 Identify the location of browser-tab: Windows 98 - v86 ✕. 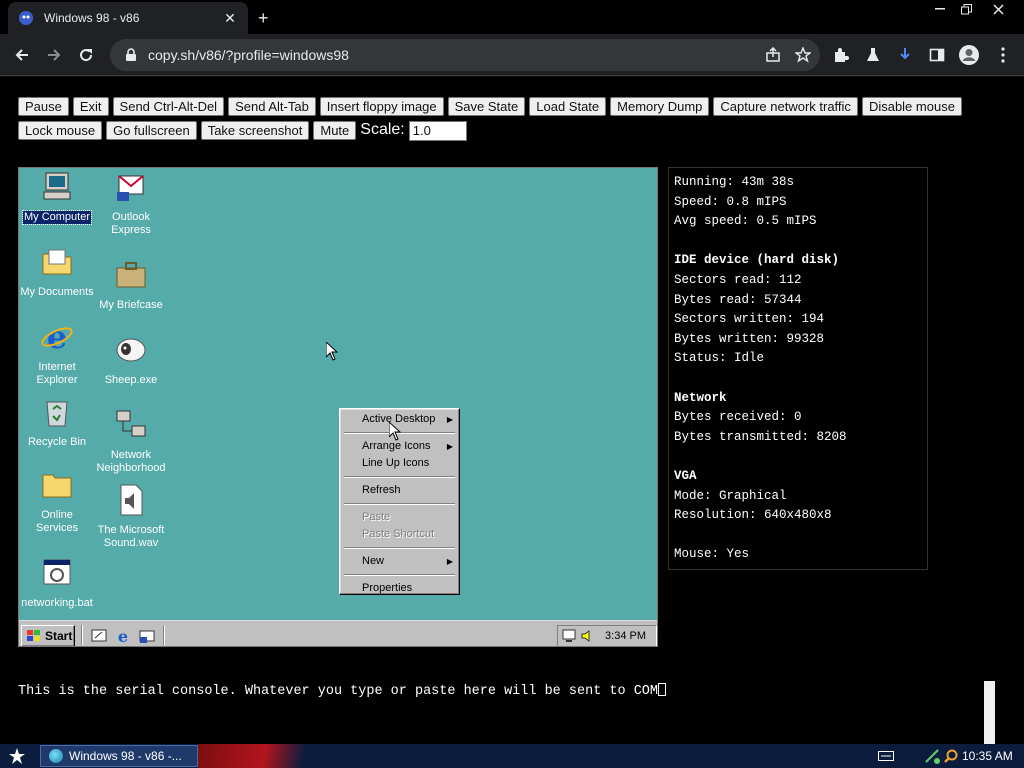
(128, 18).